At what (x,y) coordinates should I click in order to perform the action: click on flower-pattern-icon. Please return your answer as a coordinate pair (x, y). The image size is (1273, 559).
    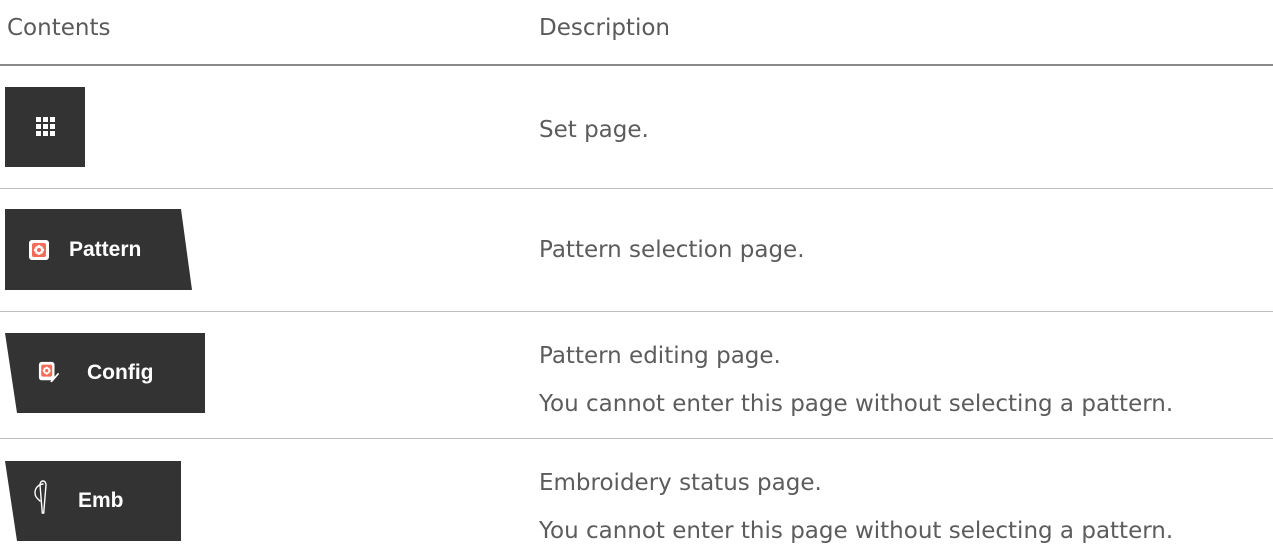
    Looking at the image, I should click on (39, 250).